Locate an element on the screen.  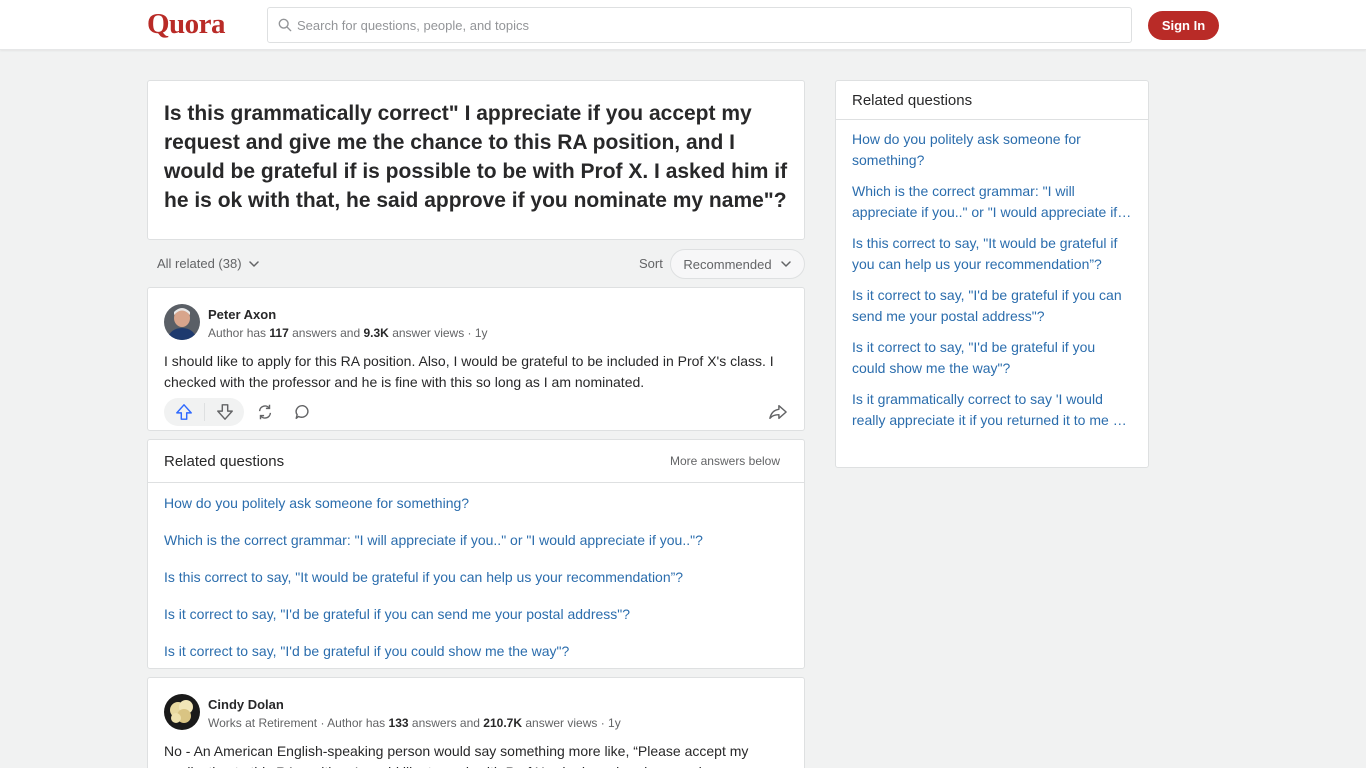
author-name: Peter Axon is located at coordinates (242, 314).